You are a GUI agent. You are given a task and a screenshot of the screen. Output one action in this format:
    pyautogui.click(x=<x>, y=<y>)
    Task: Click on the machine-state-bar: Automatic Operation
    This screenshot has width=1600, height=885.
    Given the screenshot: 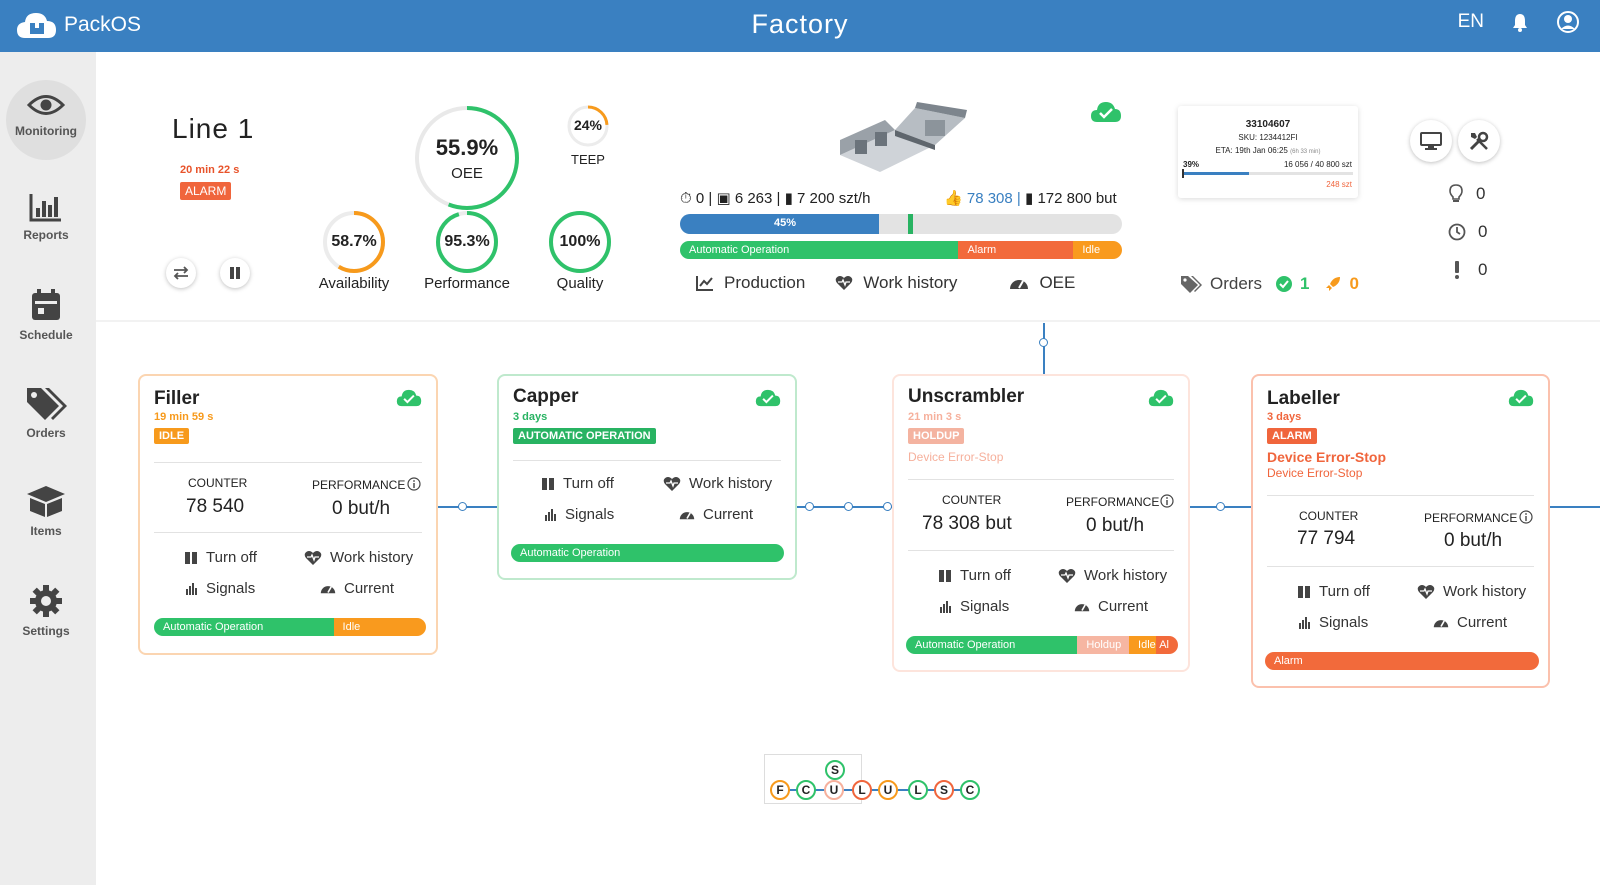 What is the action you would take?
    pyautogui.click(x=647, y=553)
    